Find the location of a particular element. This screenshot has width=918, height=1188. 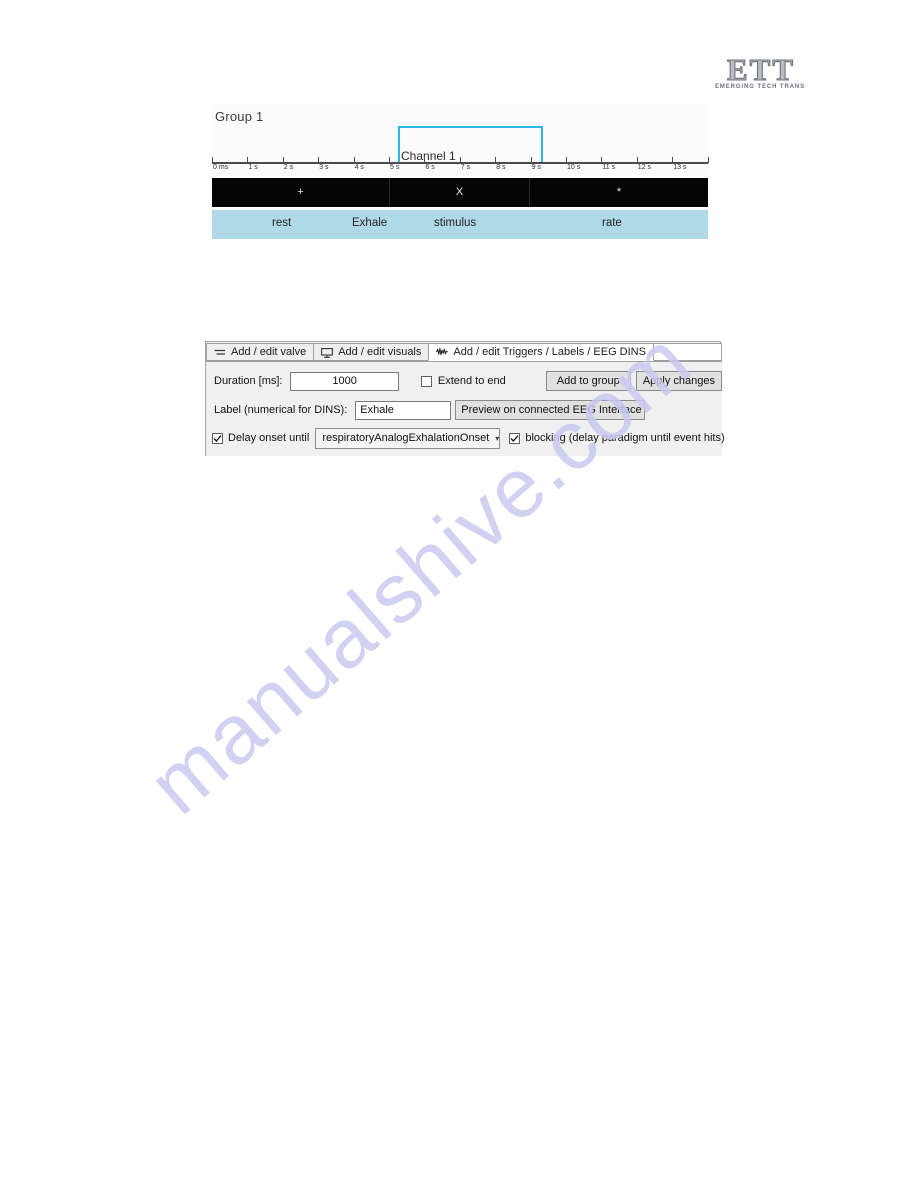

logo-letters: E T T is located at coordinates (760, 69).